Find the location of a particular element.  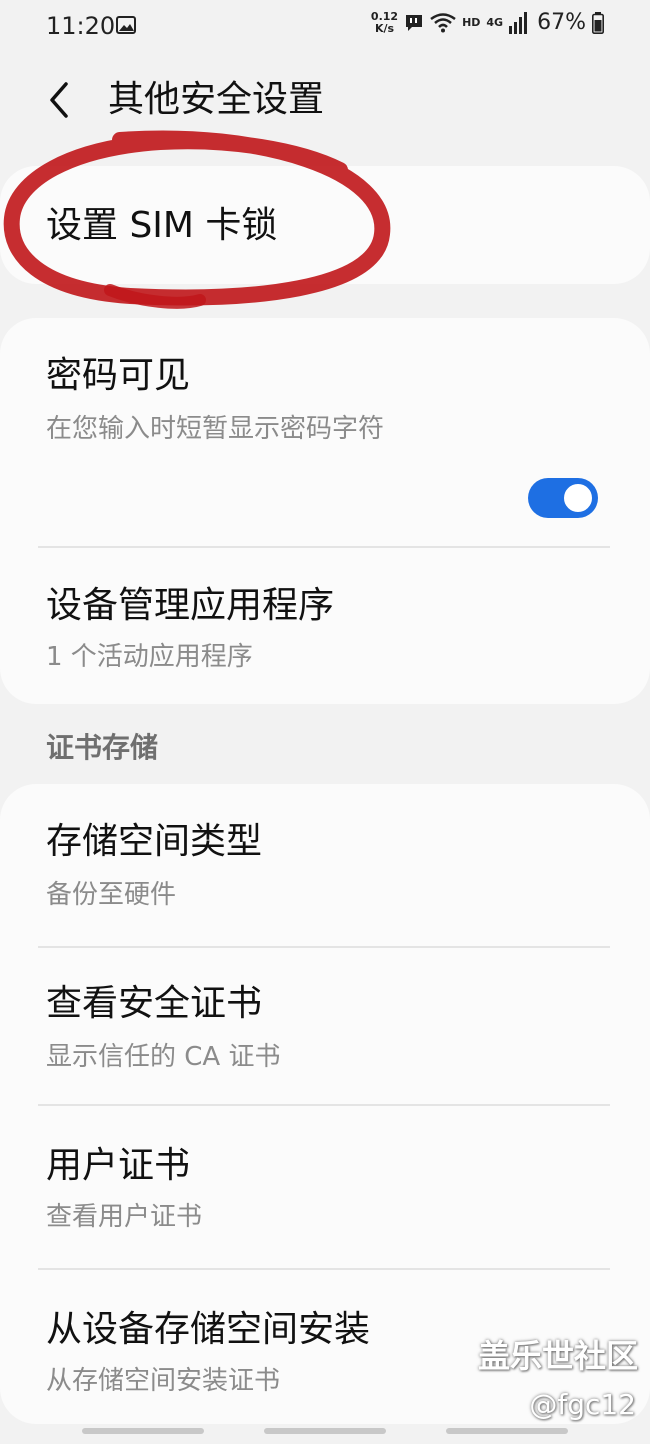

chat-icon is located at coordinates (414, 22).